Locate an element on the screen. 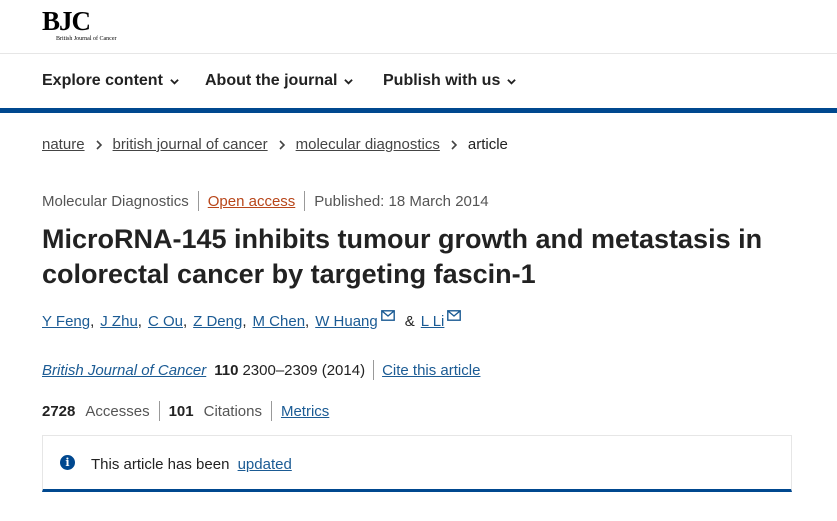 This screenshot has width=837, height=521. notice-message: This article has been updated is located at coordinates (191, 464).